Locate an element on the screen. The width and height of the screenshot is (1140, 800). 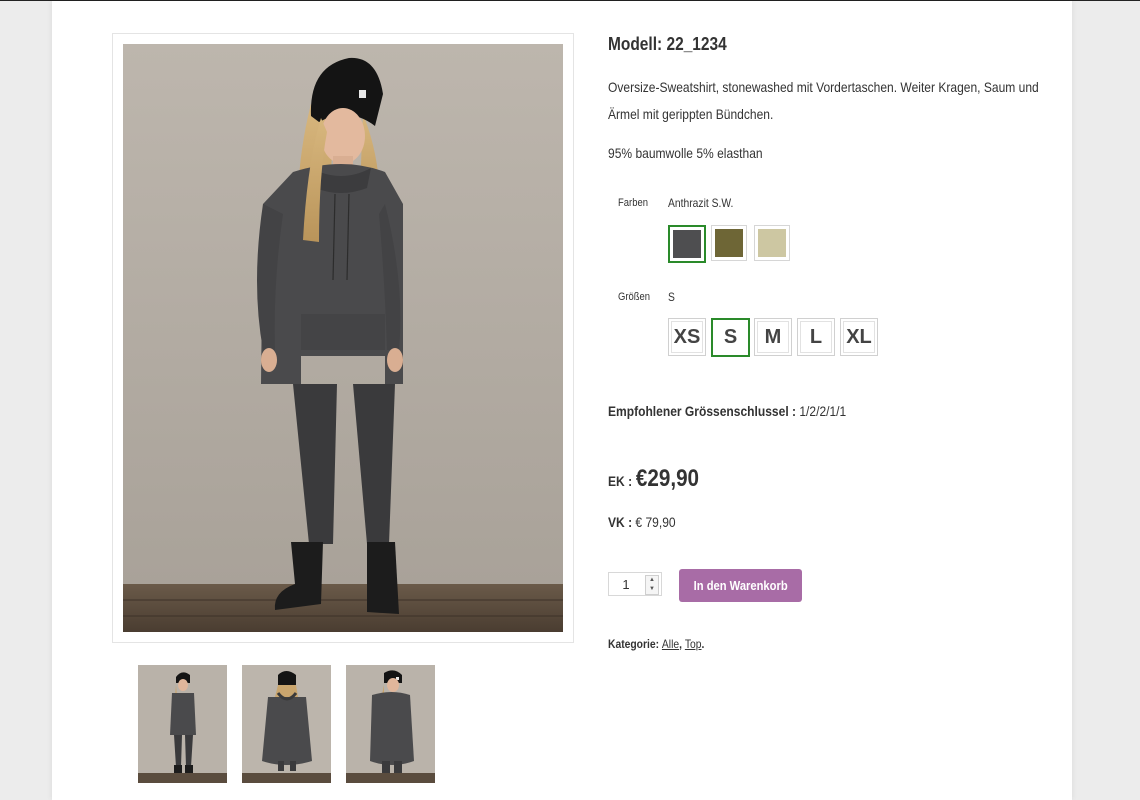
add-to-cart-label: In den Warenkorb is located at coordinates (740, 585).